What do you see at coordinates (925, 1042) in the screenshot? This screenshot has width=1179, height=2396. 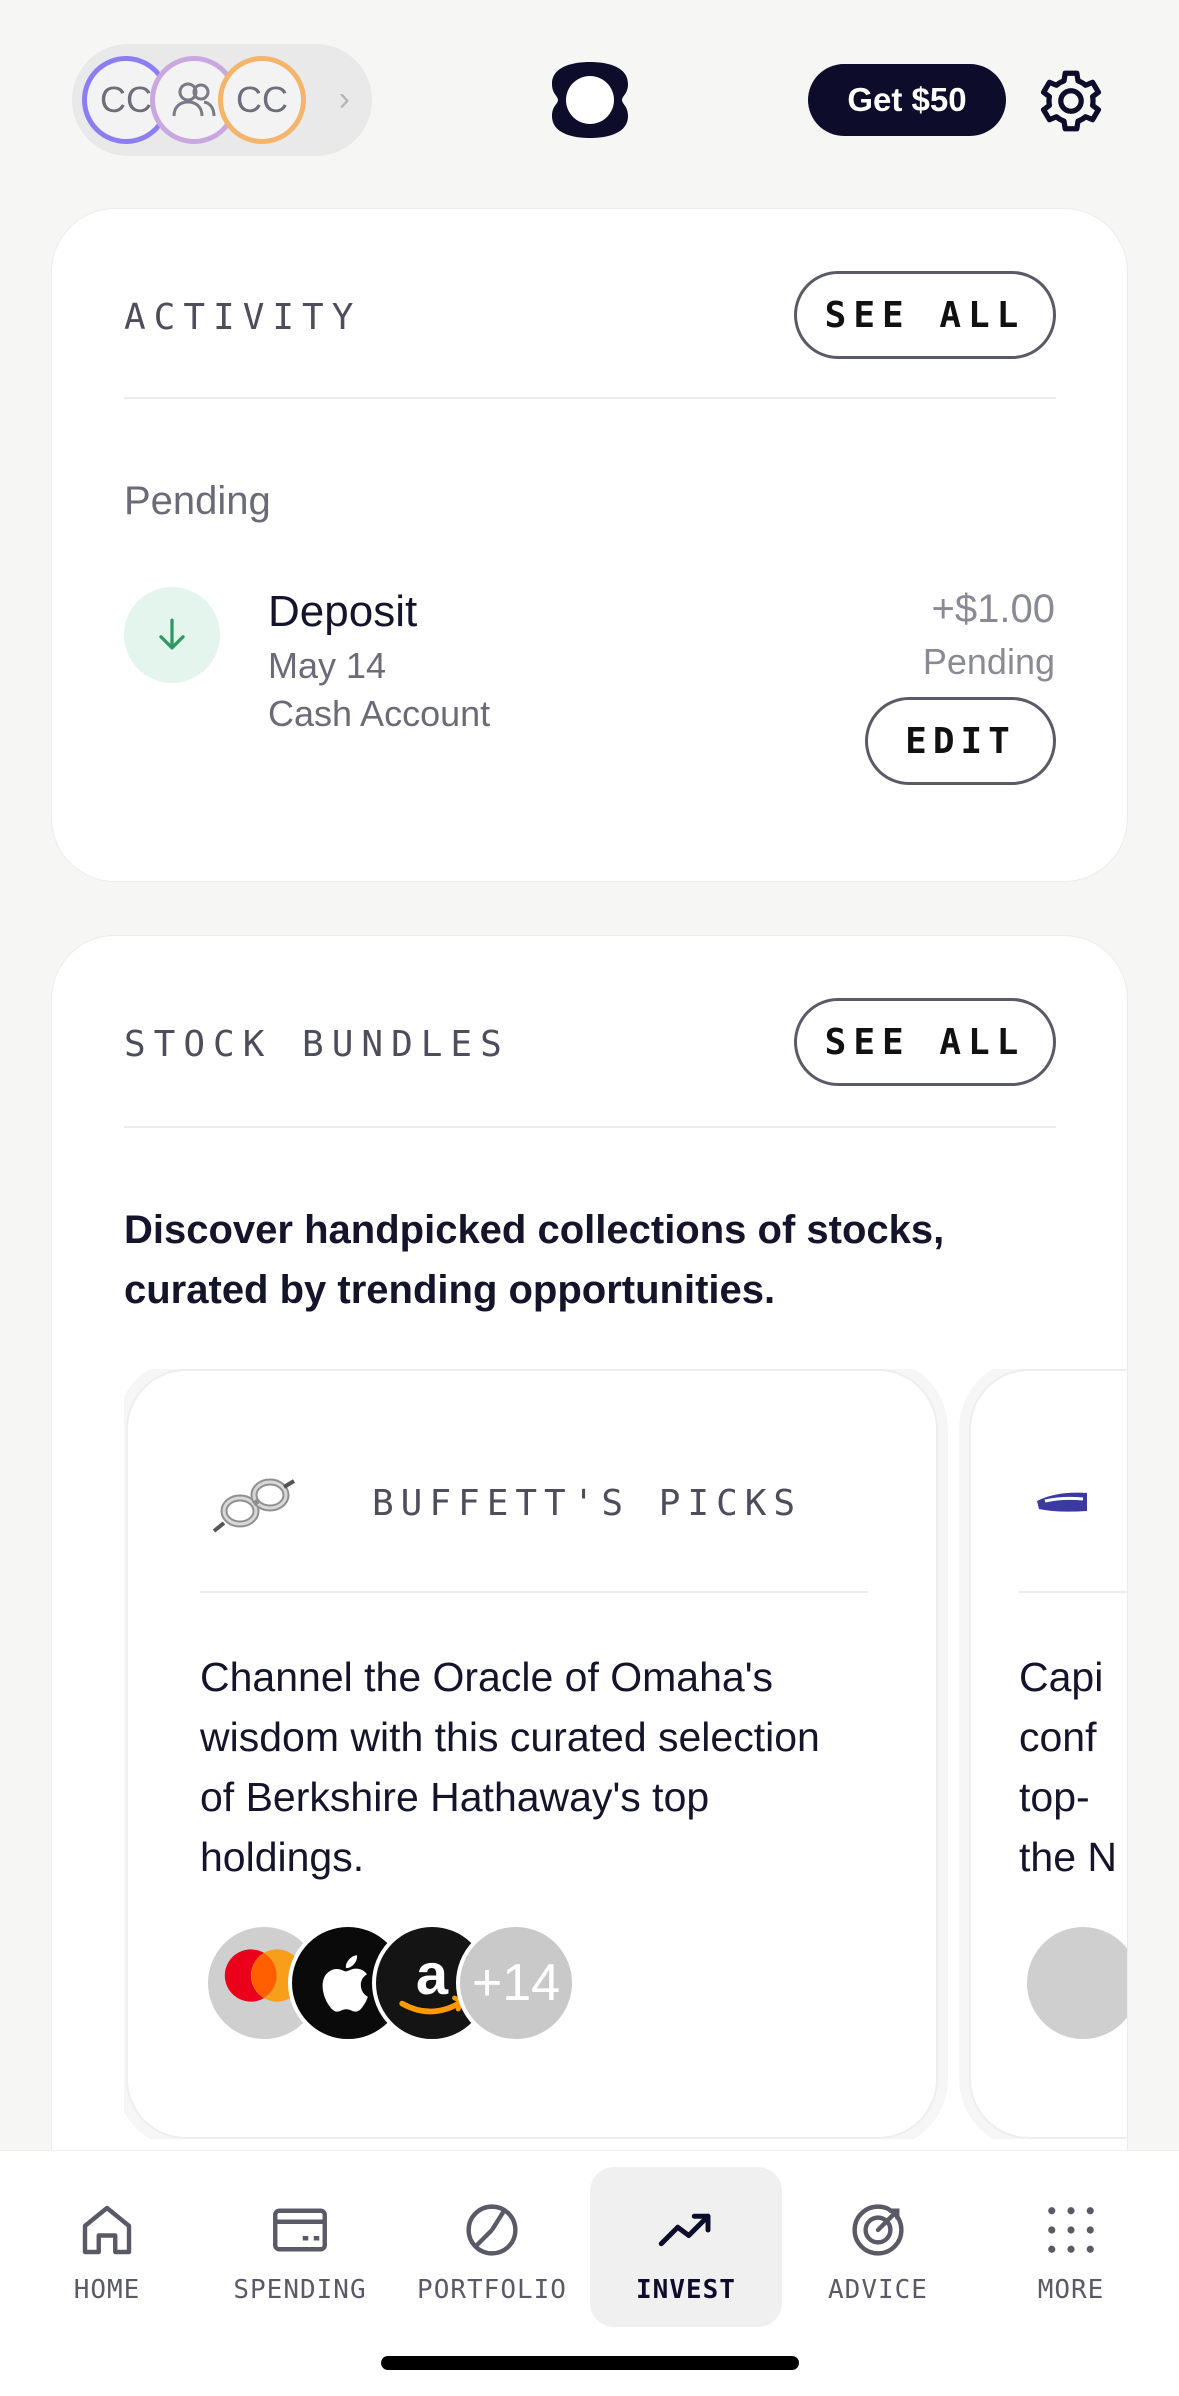 I see `bundles-see-all-button: SEE ALL` at bounding box center [925, 1042].